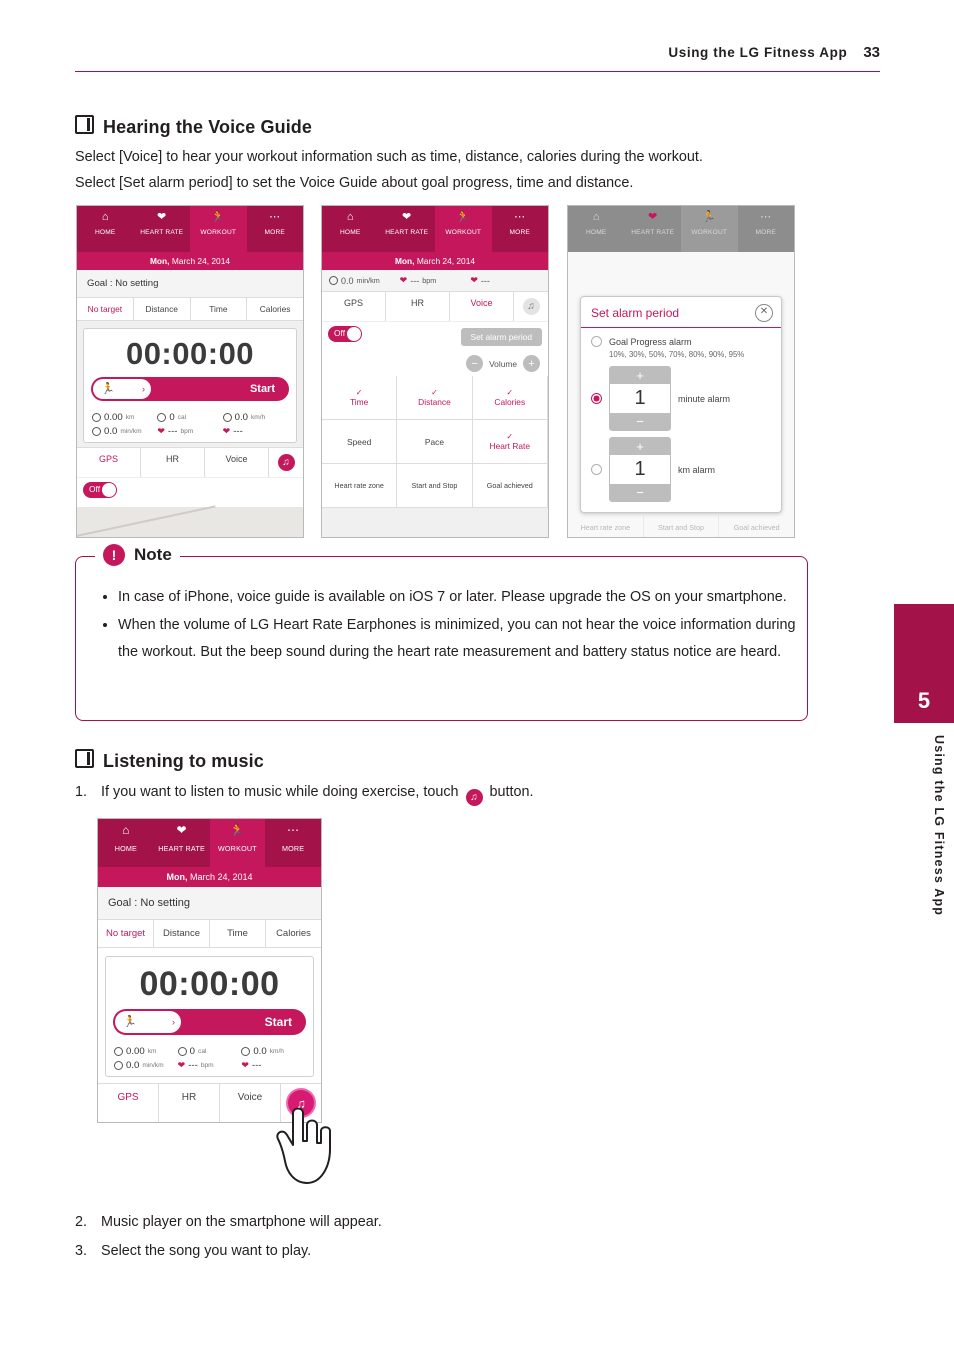 This screenshot has width=954, height=1354. I want to click on phone1-buttons: GPS HR Voice ♫, so click(190, 462).